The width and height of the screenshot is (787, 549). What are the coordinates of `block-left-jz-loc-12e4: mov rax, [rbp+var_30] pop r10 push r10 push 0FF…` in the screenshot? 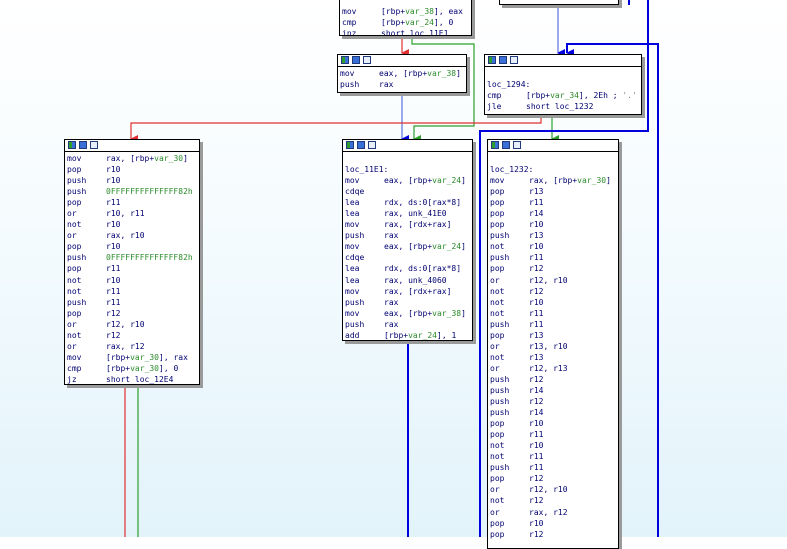 It's located at (132, 262).